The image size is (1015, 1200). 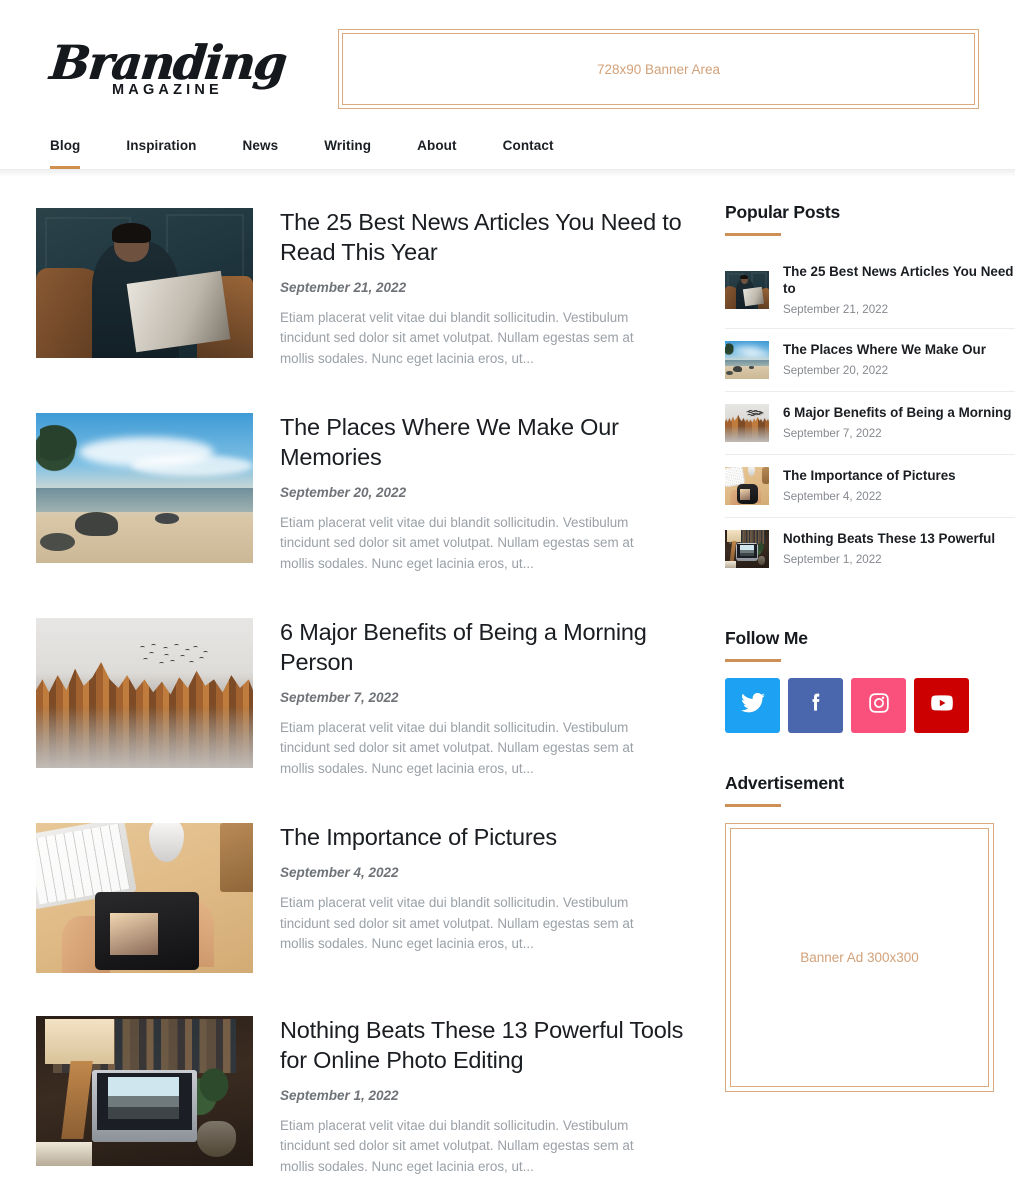 What do you see at coordinates (528, 146) in the screenshot?
I see `nav-item-contact: Contact` at bounding box center [528, 146].